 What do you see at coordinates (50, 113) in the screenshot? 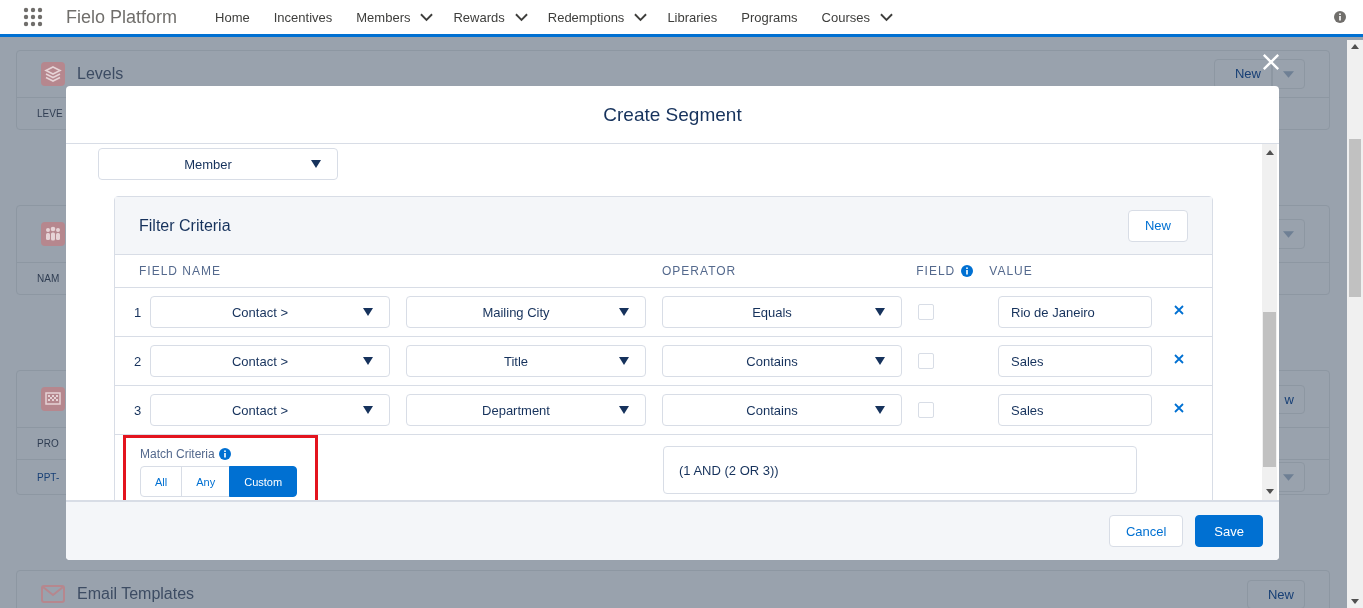
I see `table-cell: LEVE` at bounding box center [50, 113].